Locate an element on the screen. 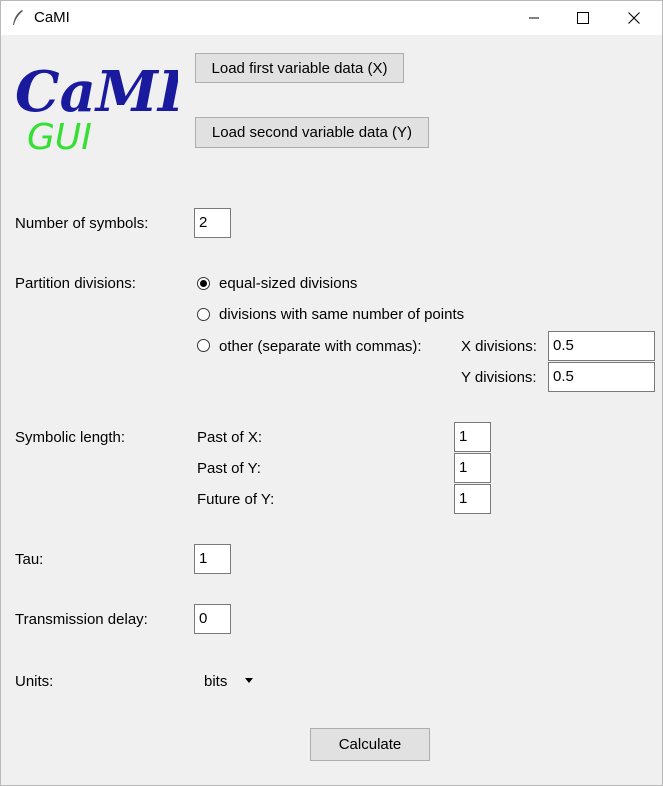  cami-logo: CaMI GUI is located at coordinates (96, 108).